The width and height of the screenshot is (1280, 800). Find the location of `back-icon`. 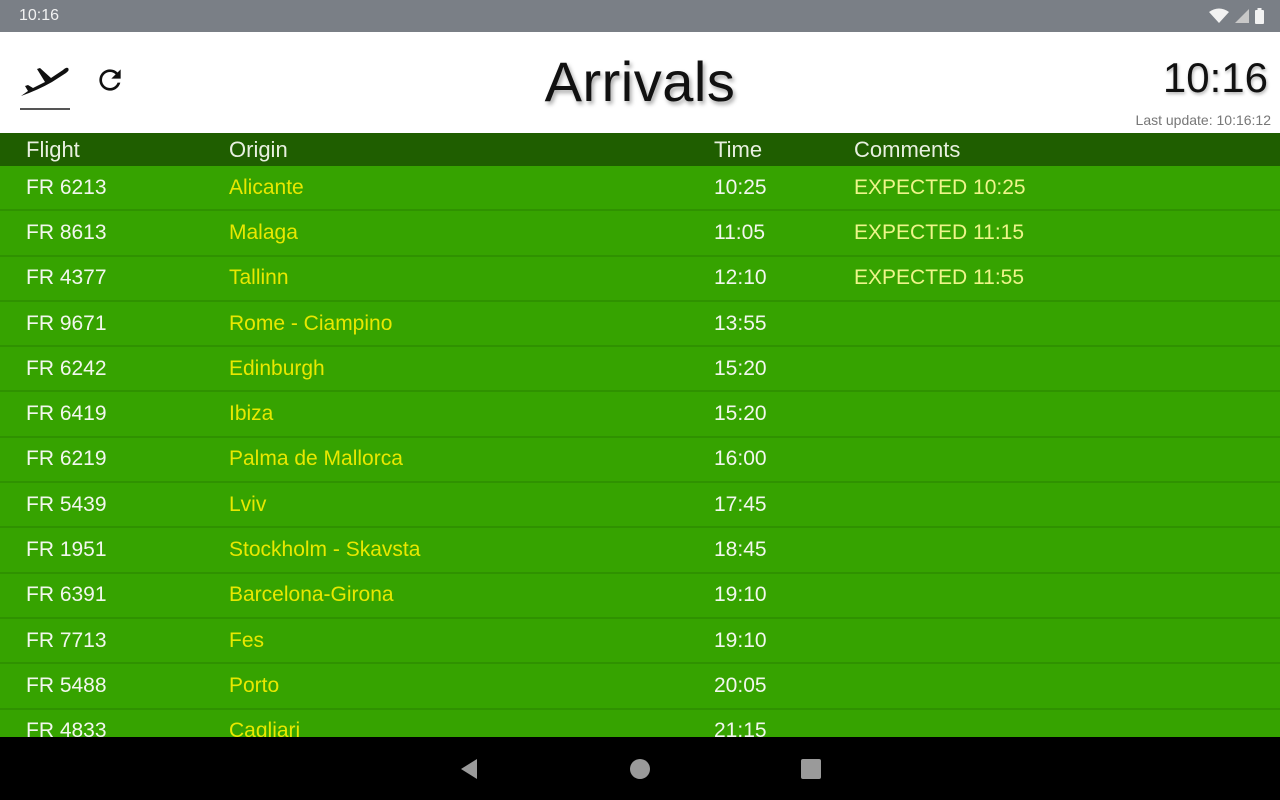

back-icon is located at coordinates (469, 768).